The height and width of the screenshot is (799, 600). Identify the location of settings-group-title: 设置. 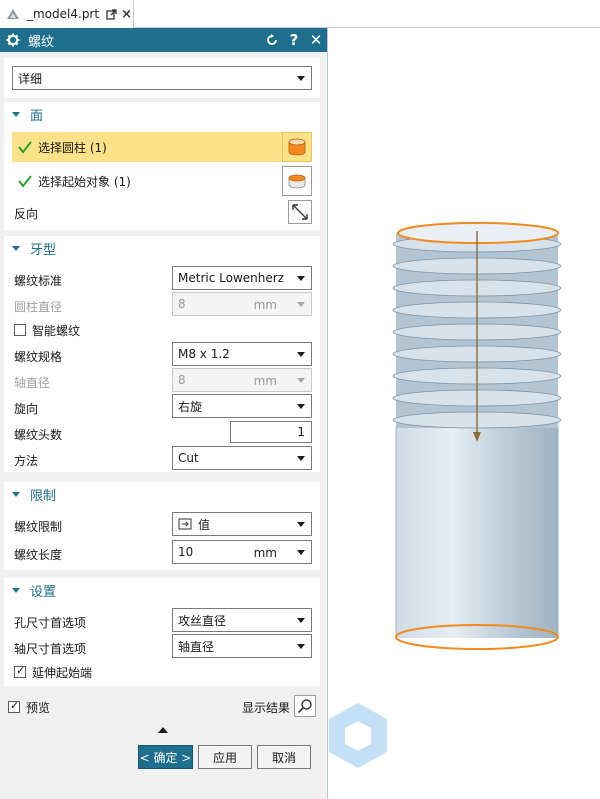
(43, 592).